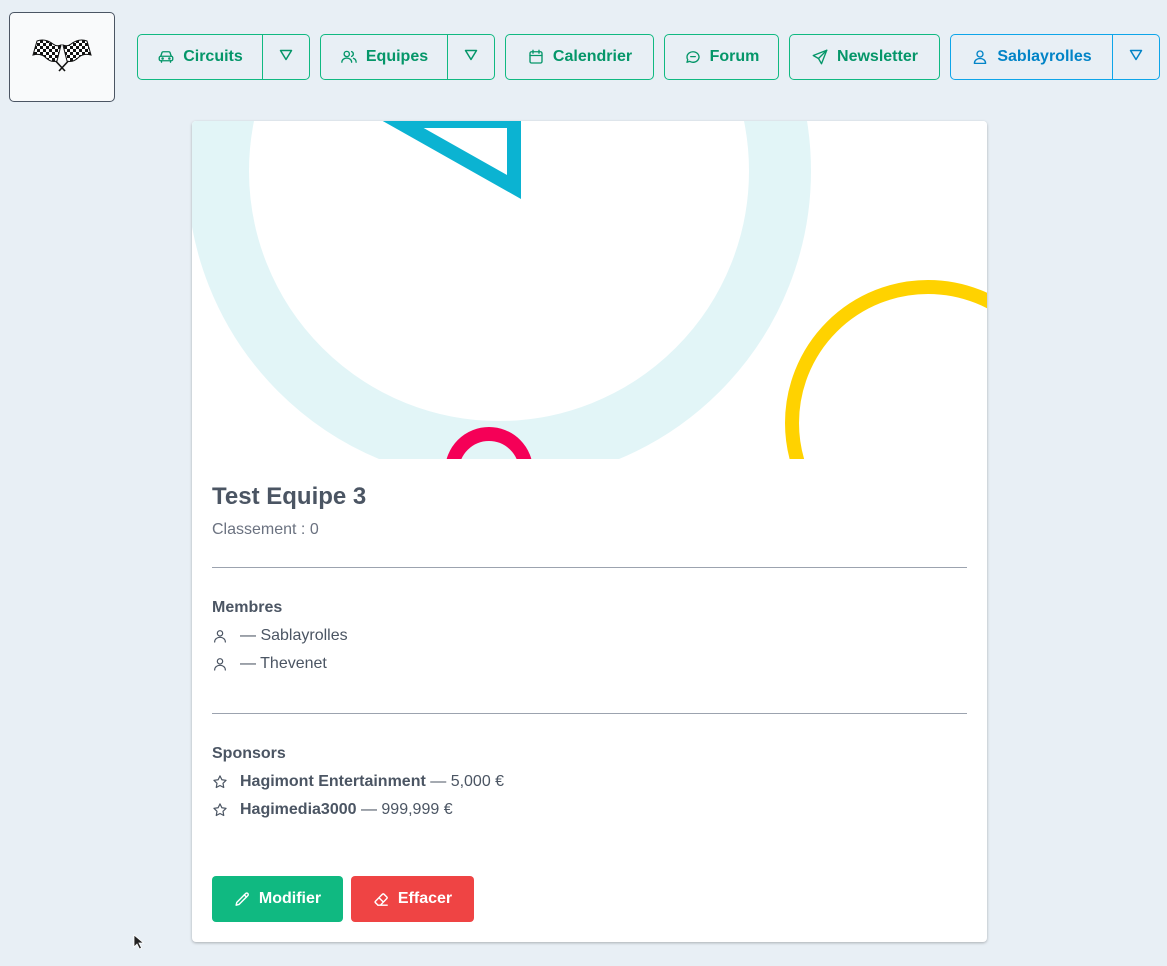  What do you see at coordinates (734, 56) in the screenshot?
I see `forum-label: Forum` at bounding box center [734, 56].